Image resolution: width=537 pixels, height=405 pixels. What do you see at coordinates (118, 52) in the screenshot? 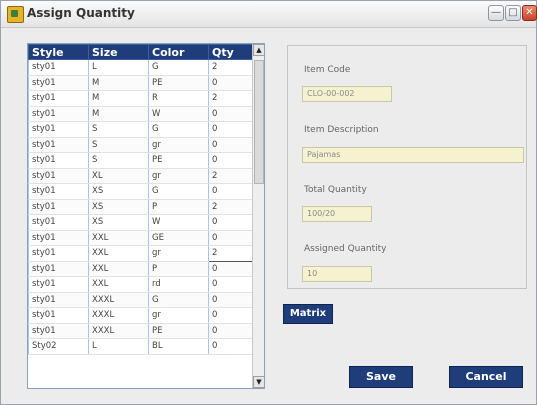
I see `column-header-size: Size` at bounding box center [118, 52].